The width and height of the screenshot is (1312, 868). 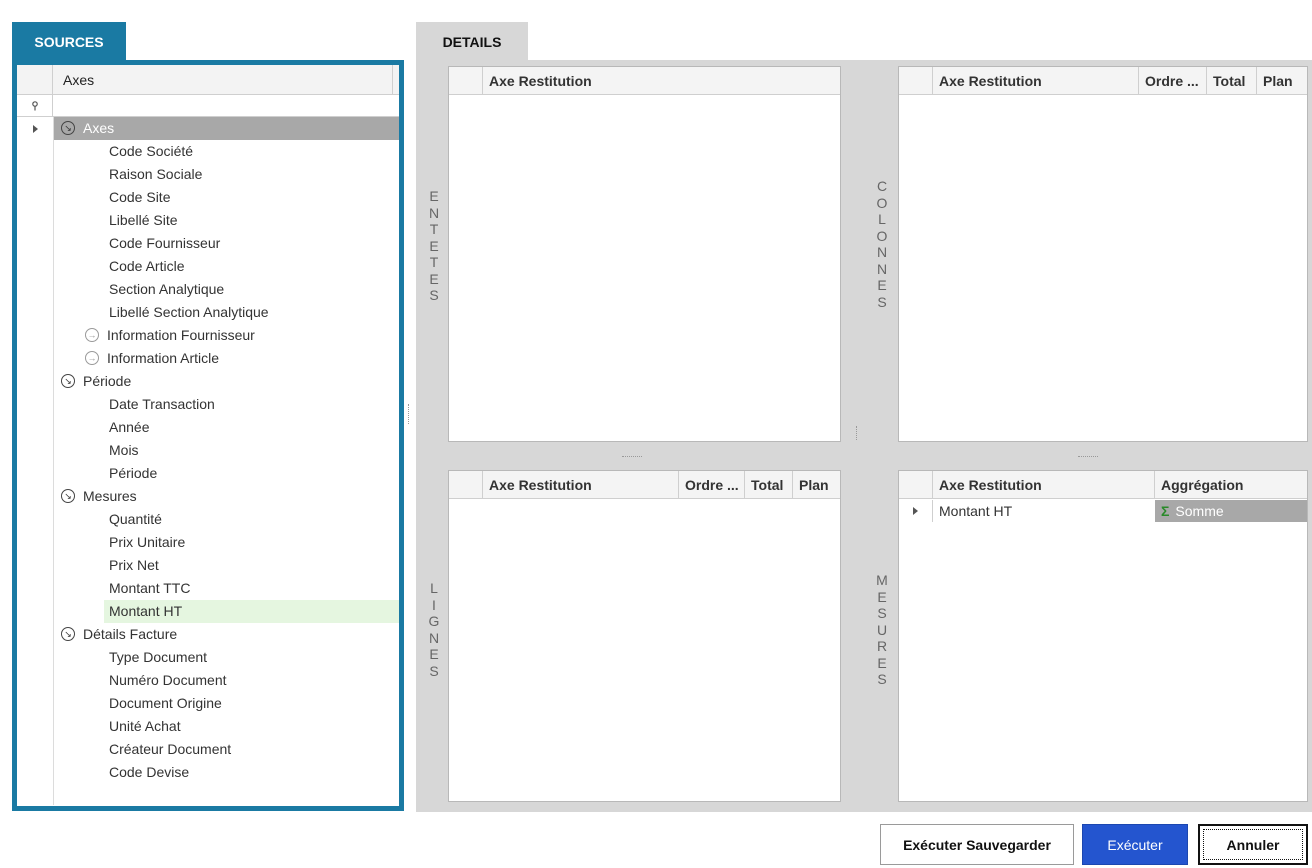 I want to click on tree-item: Document Origine, so click(x=208, y=703).